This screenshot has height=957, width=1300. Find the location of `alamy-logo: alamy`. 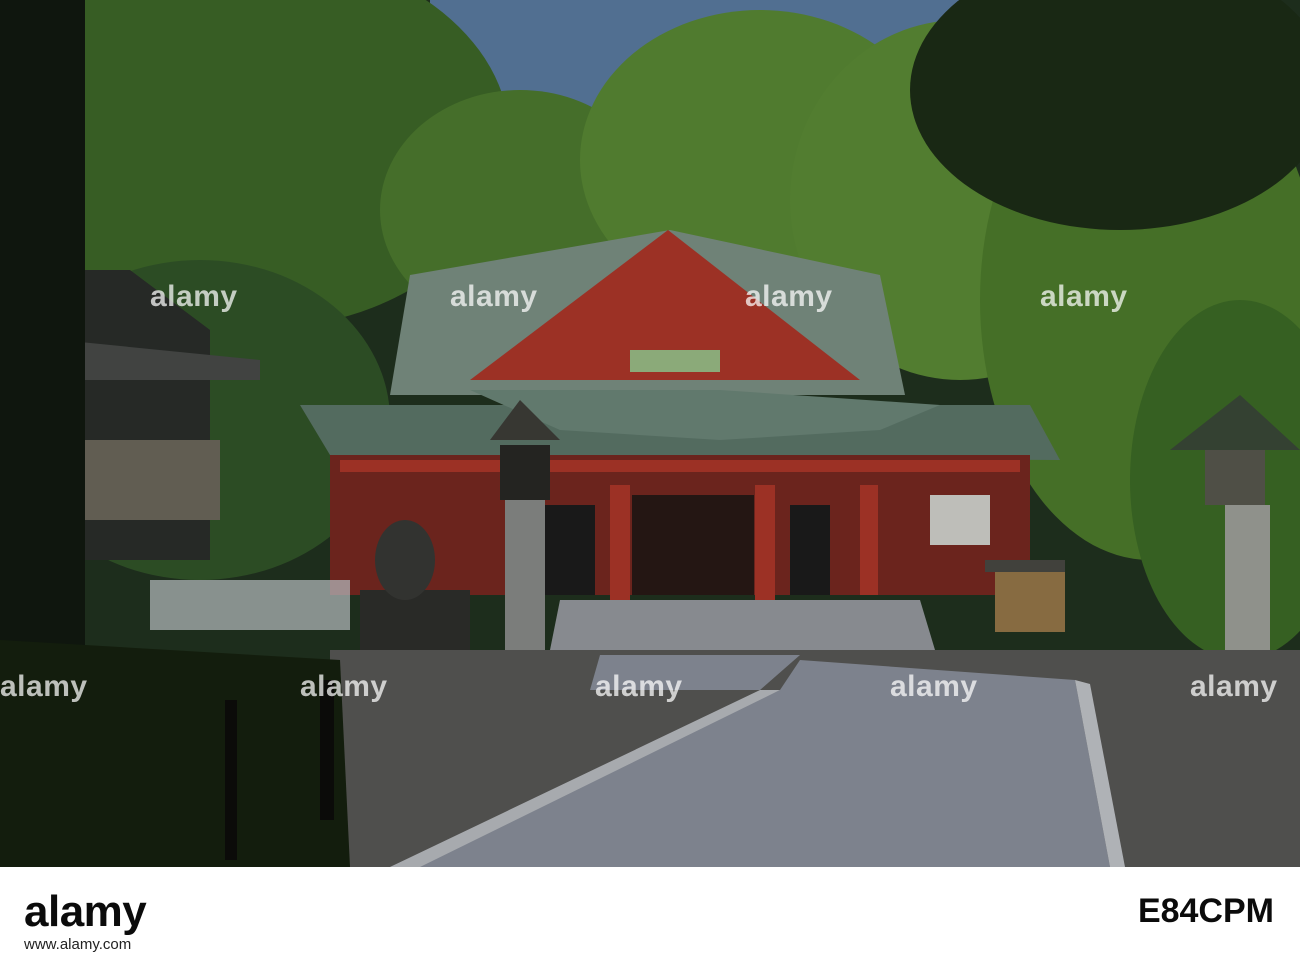

alamy-logo: alamy is located at coordinates (85, 911).